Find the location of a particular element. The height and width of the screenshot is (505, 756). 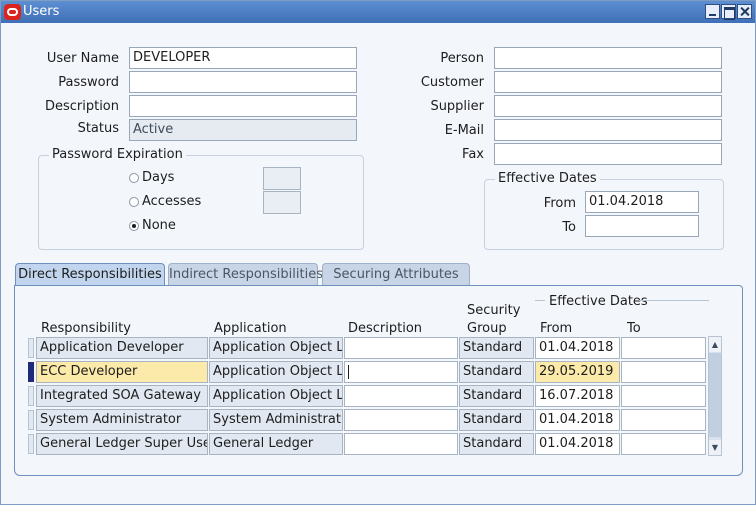

none-radio-label: None is located at coordinates (159, 225).